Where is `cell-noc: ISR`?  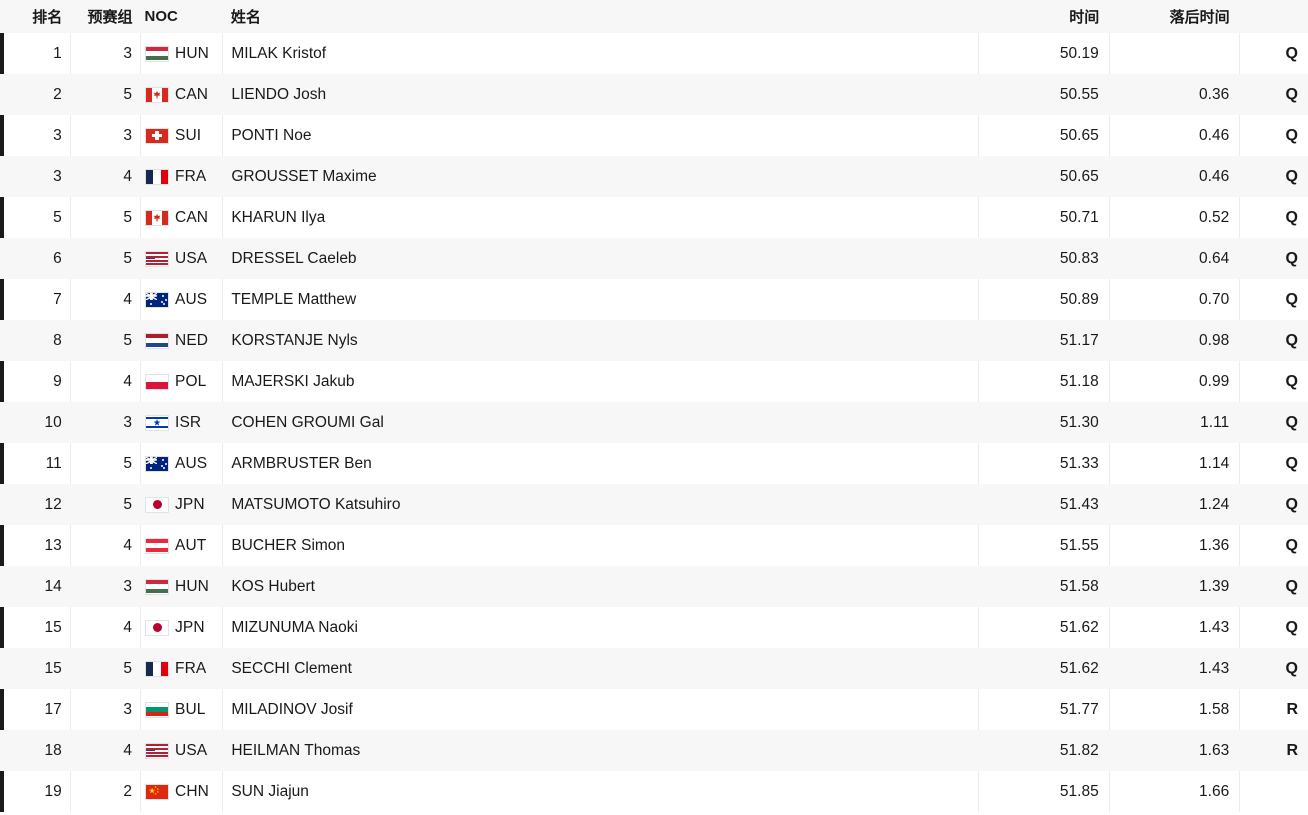
cell-noc: ISR is located at coordinates (182, 422).